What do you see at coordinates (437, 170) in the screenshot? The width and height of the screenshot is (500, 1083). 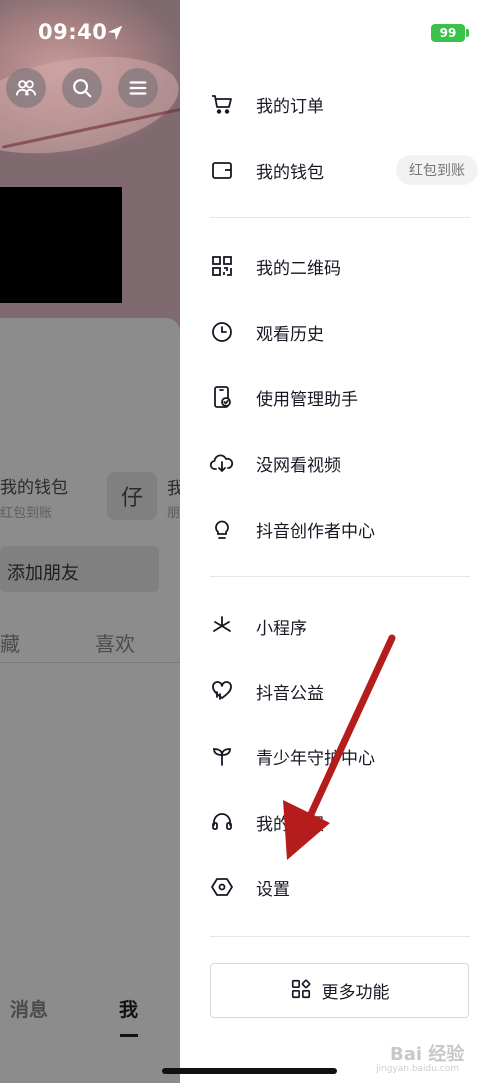 I see `wallet-badge: 红包到账` at bounding box center [437, 170].